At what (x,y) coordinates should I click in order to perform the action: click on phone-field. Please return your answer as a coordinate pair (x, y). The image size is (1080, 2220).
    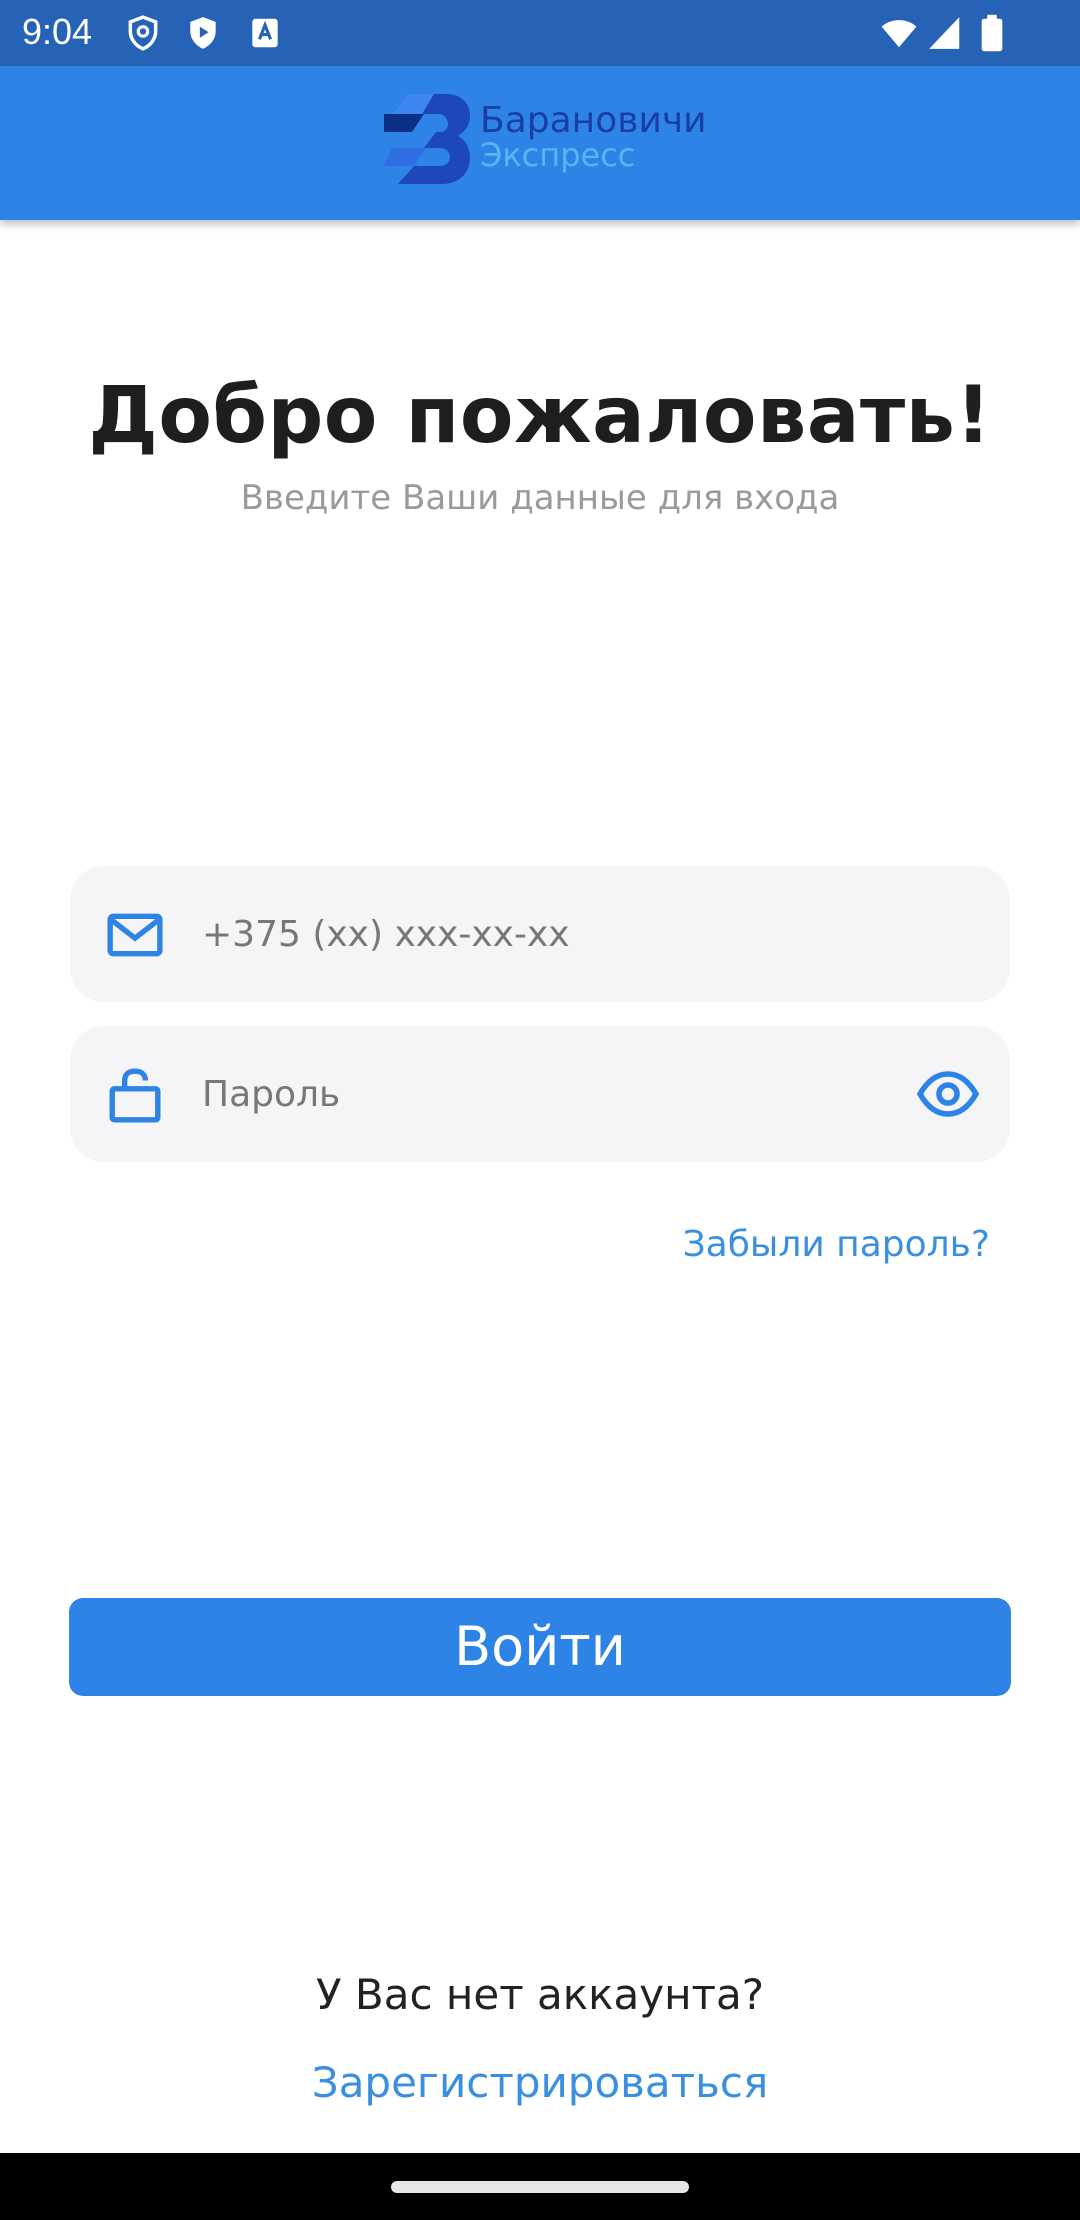
    Looking at the image, I should click on (540, 934).